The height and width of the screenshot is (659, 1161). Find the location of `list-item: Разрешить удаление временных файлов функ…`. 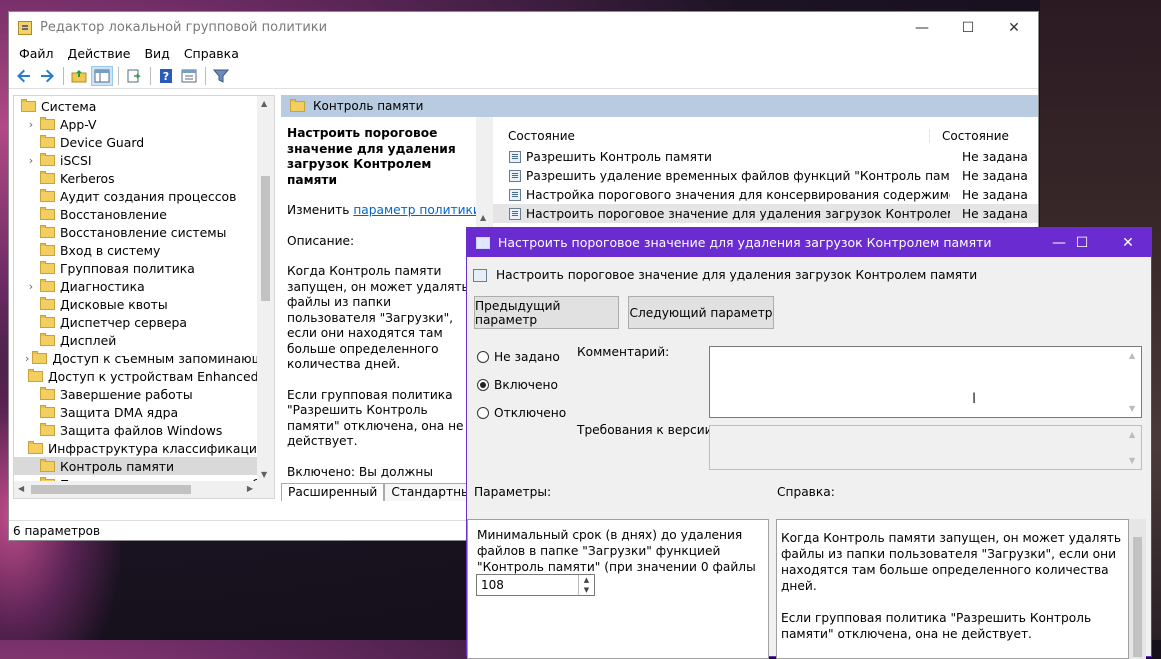

list-item: Разрешить удаление временных файлов функ… is located at coordinates (765, 175).